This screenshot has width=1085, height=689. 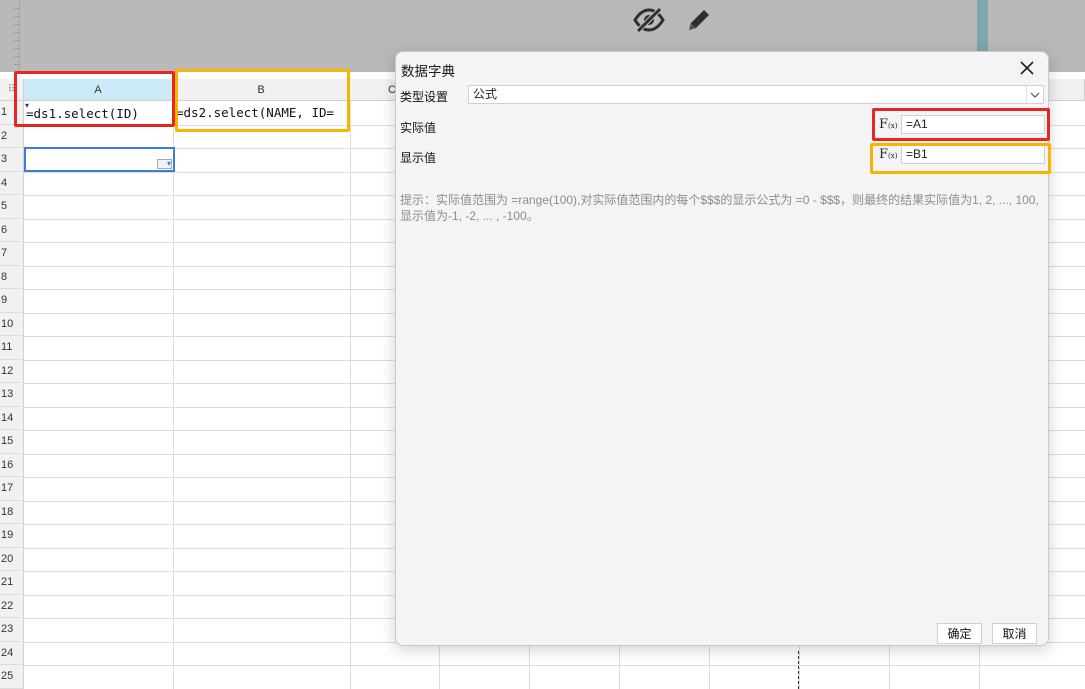 What do you see at coordinates (1027, 68) in the screenshot?
I see `close-icon` at bounding box center [1027, 68].